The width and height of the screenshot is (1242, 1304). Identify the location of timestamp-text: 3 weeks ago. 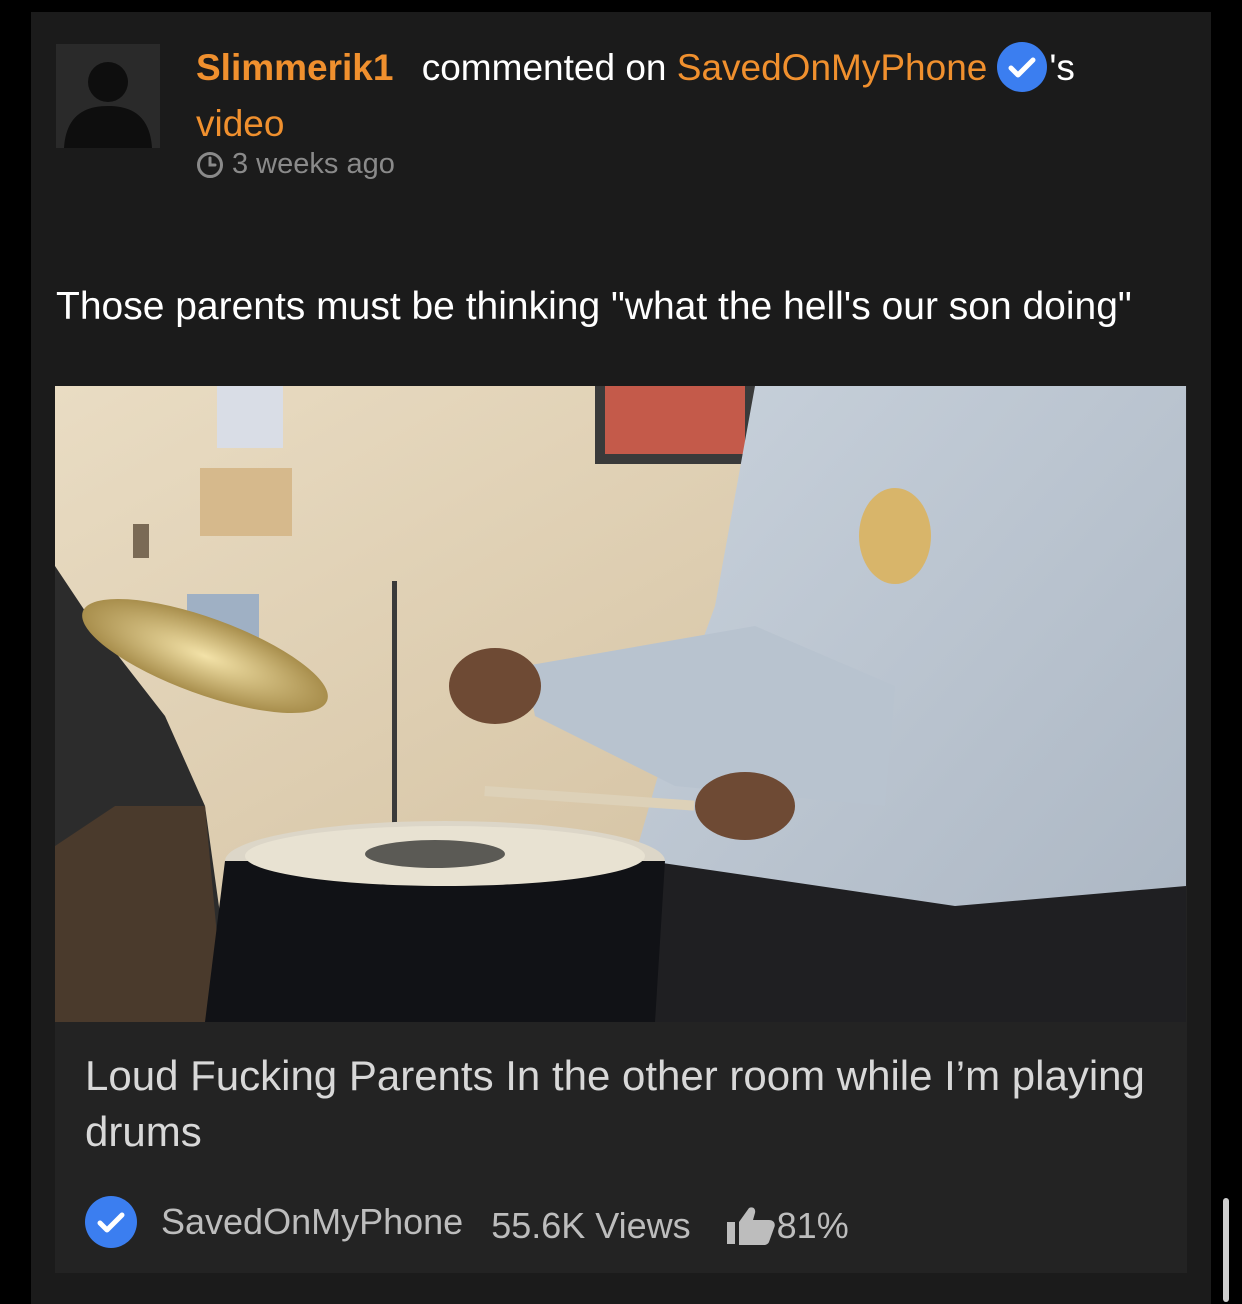
(313, 164).